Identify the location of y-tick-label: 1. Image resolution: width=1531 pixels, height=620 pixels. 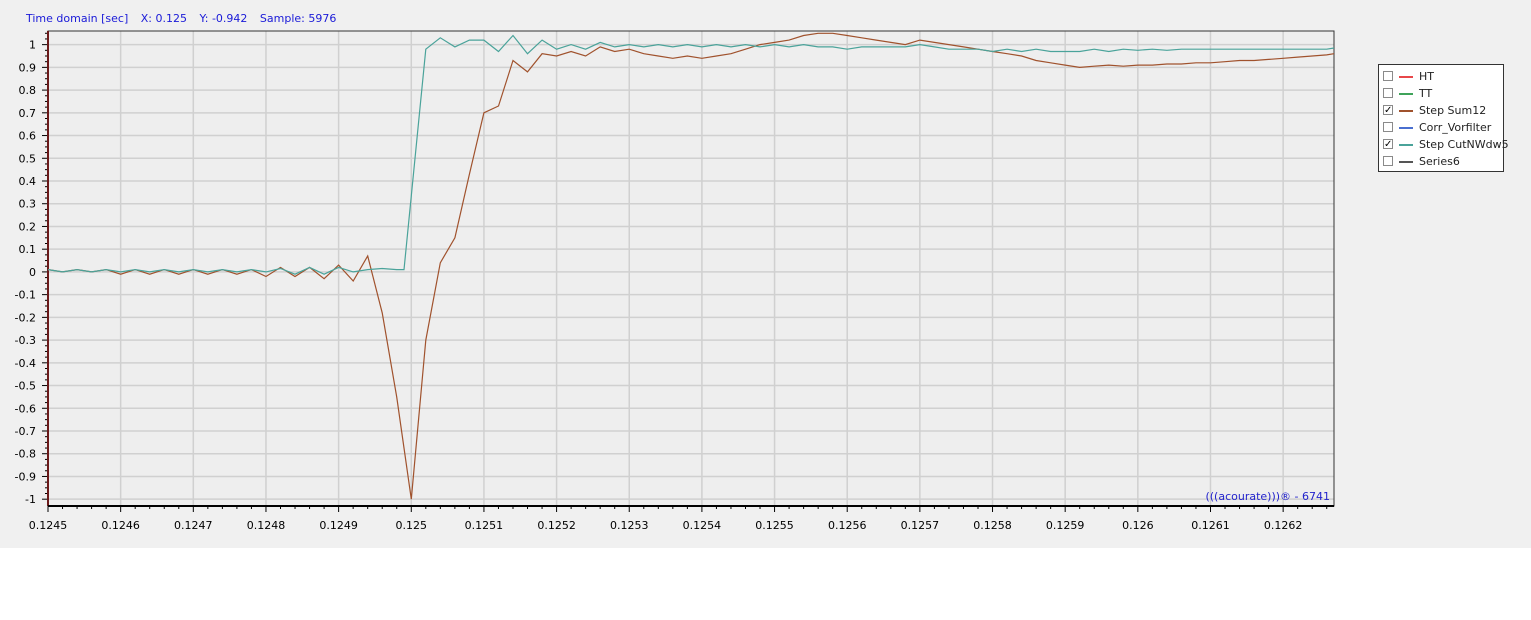
(32, 45).